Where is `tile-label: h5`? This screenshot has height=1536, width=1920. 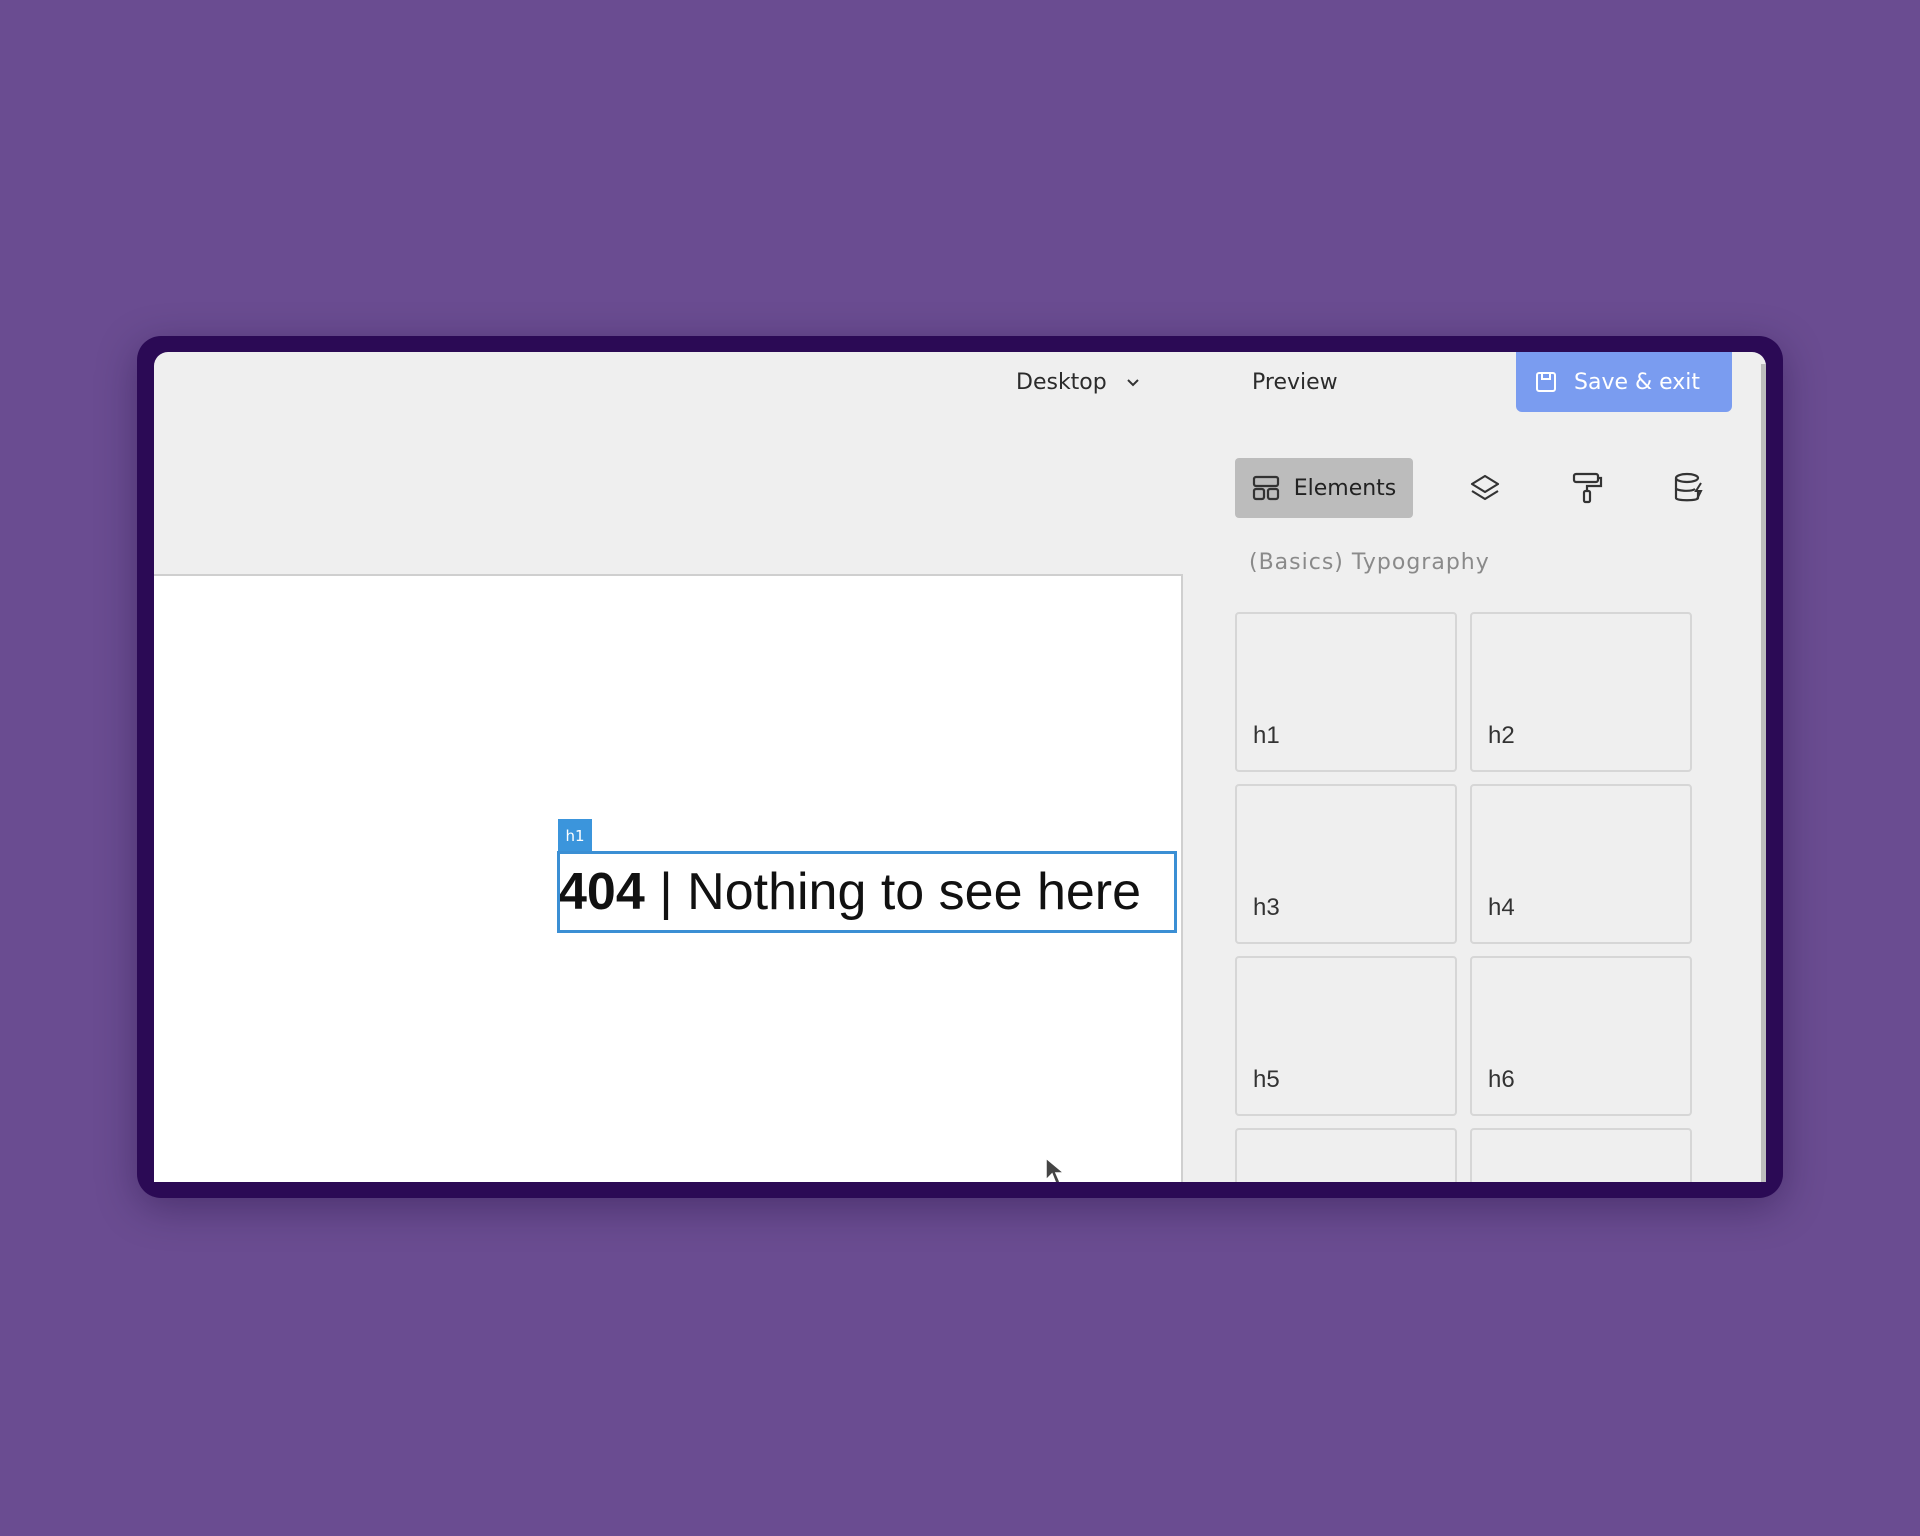 tile-label: h5 is located at coordinates (1266, 1079).